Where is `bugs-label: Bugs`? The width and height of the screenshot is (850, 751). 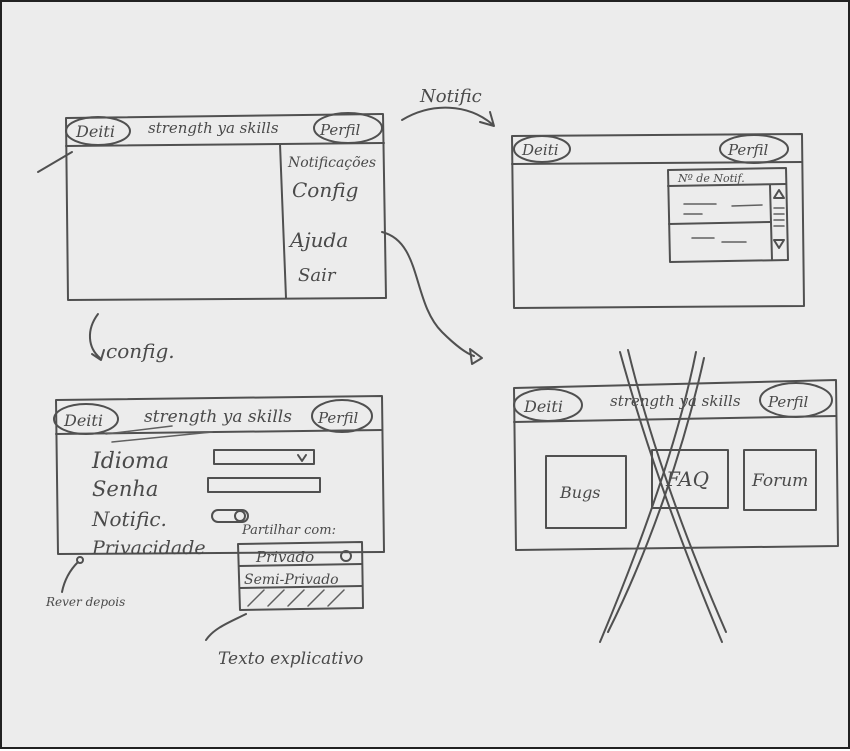 bugs-label: Bugs is located at coordinates (580, 492).